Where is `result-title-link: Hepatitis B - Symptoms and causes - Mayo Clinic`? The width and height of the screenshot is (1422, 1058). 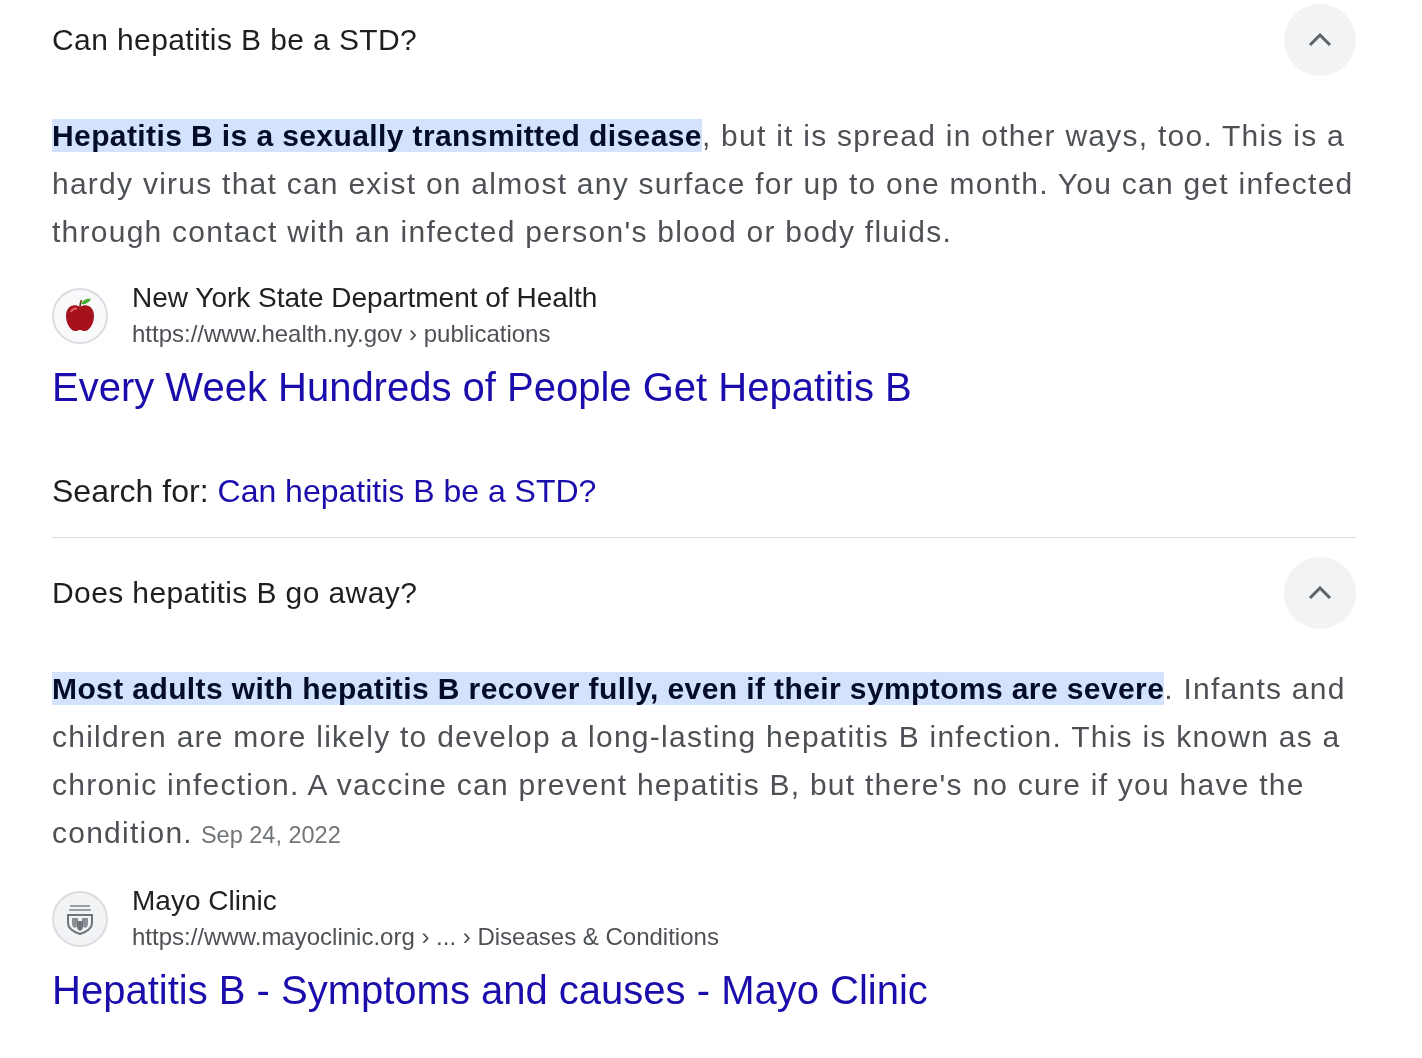 result-title-link: Hepatitis B - Symptoms and causes - Mayo Clinic is located at coordinates (490, 990).